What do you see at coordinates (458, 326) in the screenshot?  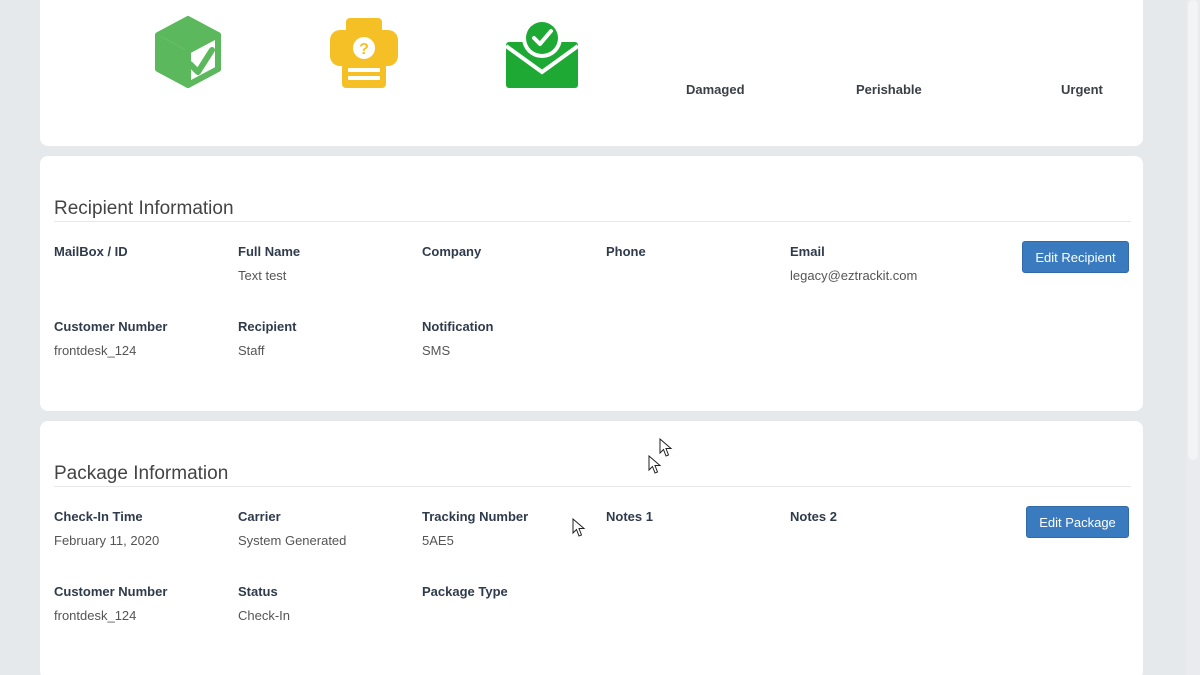 I see `notification-label: Notification` at bounding box center [458, 326].